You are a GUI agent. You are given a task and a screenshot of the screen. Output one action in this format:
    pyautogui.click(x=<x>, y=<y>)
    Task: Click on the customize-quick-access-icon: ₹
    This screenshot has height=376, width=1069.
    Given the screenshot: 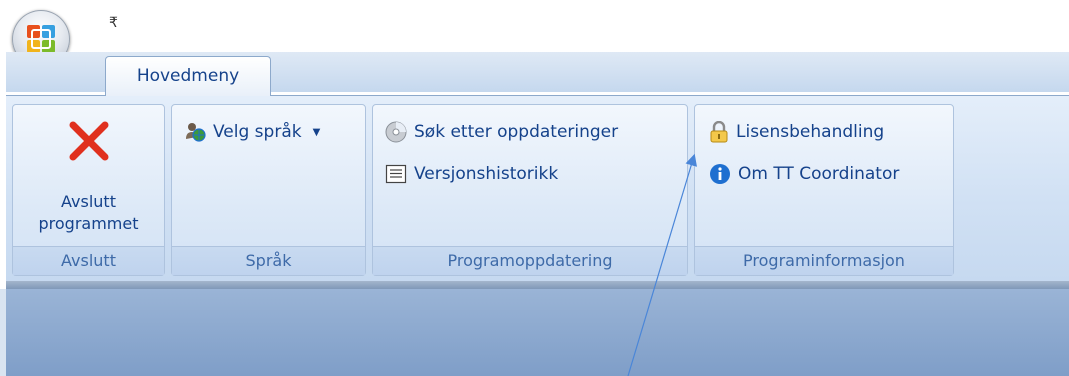 What is the action you would take?
    pyautogui.click(x=113, y=23)
    